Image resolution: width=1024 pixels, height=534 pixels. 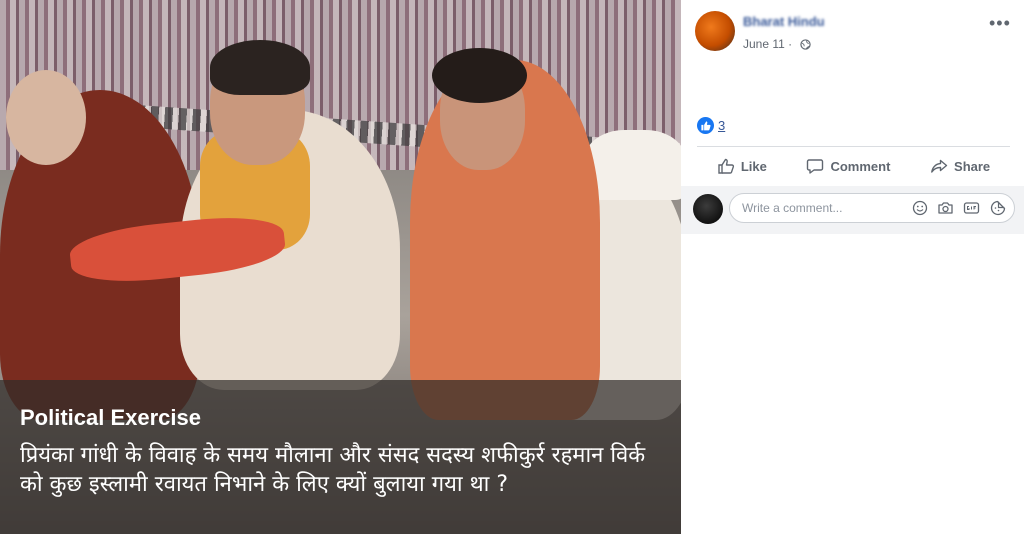 What do you see at coordinates (479, 75) in the screenshot?
I see `photo-figure-bride-hair` at bounding box center [479, 75].